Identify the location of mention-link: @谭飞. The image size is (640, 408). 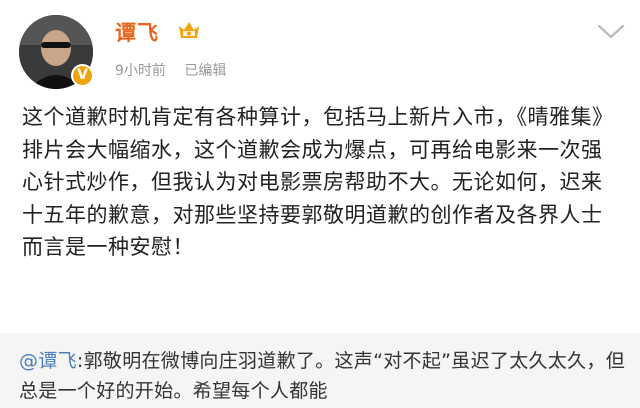
(48, 361).